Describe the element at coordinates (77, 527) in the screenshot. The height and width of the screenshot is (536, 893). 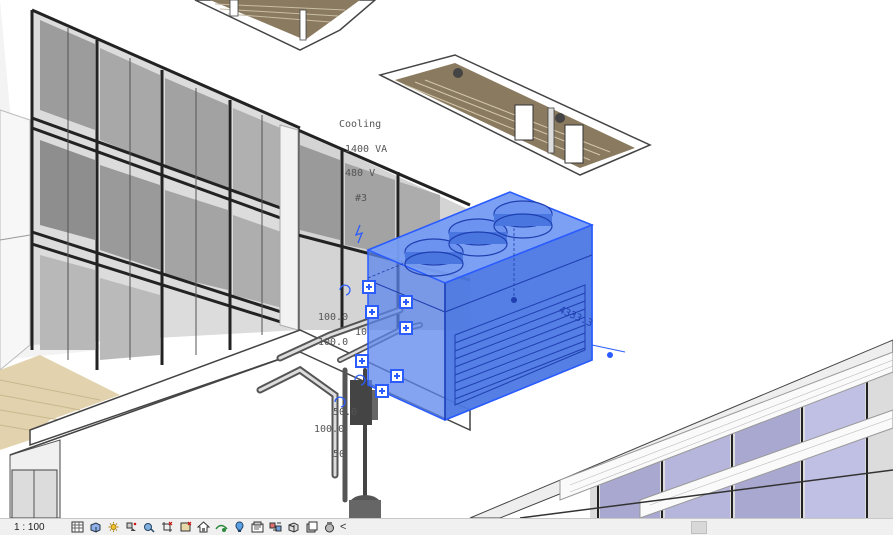
I see `detail-level-icon` at that location.